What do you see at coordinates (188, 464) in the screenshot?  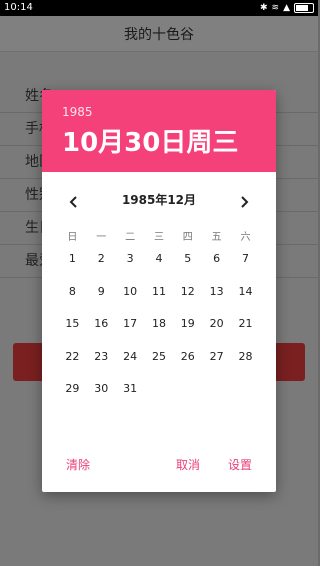 I see `cancel-button: 取消` at bounding box center [188, 464].